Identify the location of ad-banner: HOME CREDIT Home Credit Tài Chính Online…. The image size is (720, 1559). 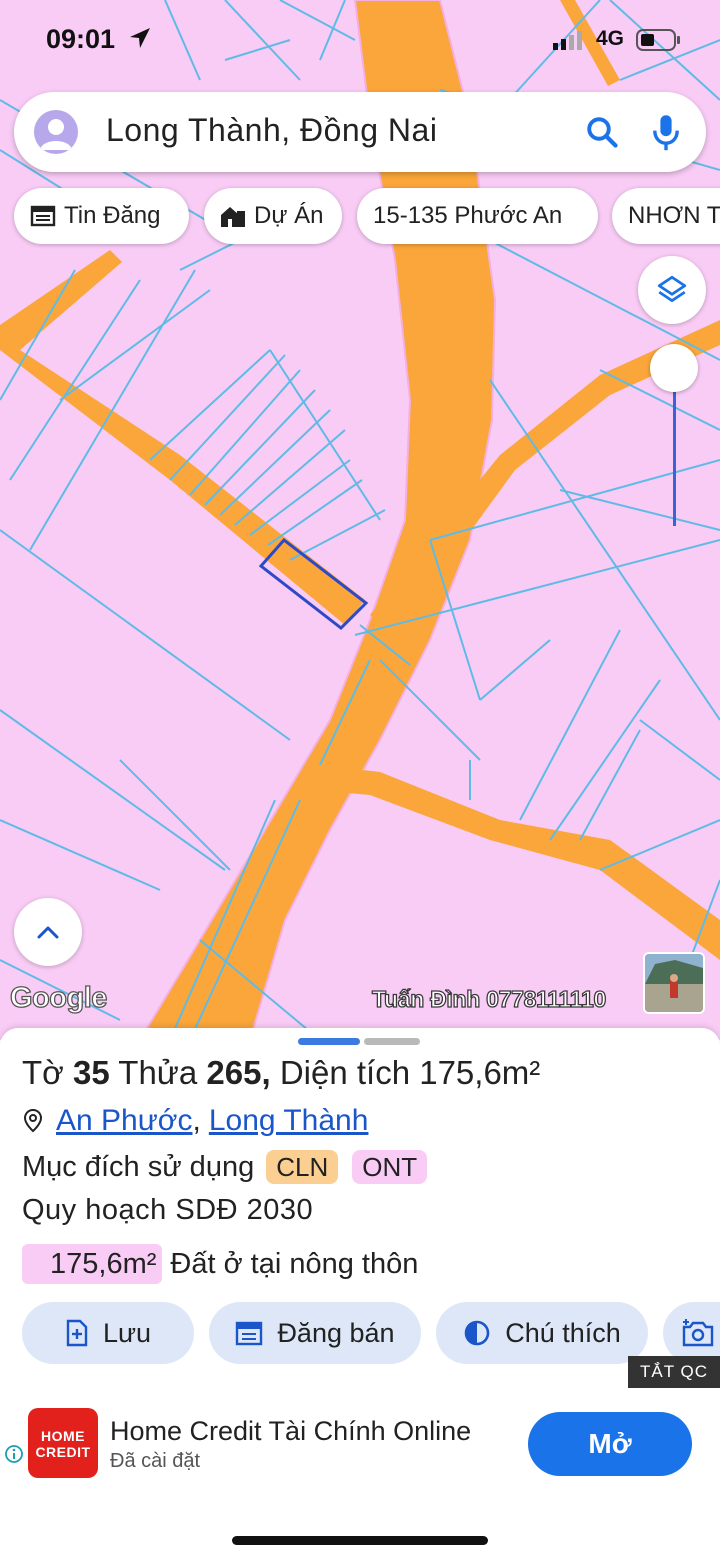
(360, 1443).